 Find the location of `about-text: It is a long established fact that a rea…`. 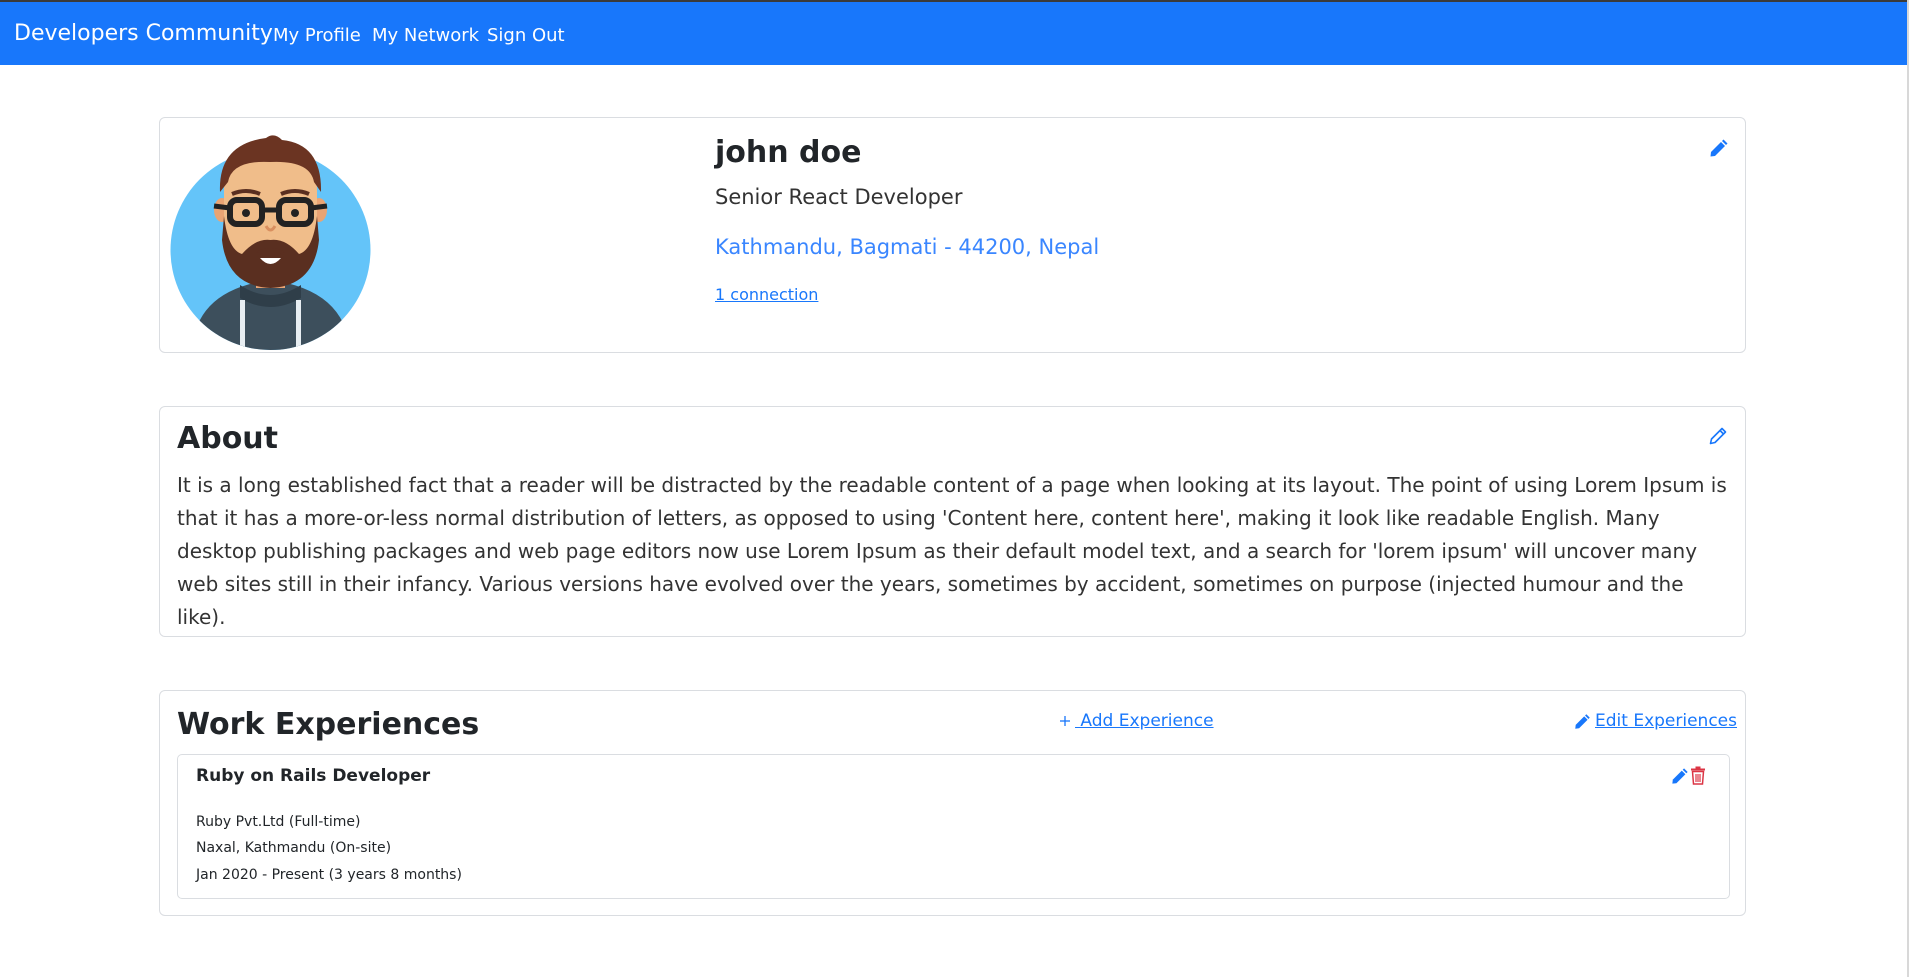

about-text: It is a long established fact that a rea… is located at coordinates (952, 551).